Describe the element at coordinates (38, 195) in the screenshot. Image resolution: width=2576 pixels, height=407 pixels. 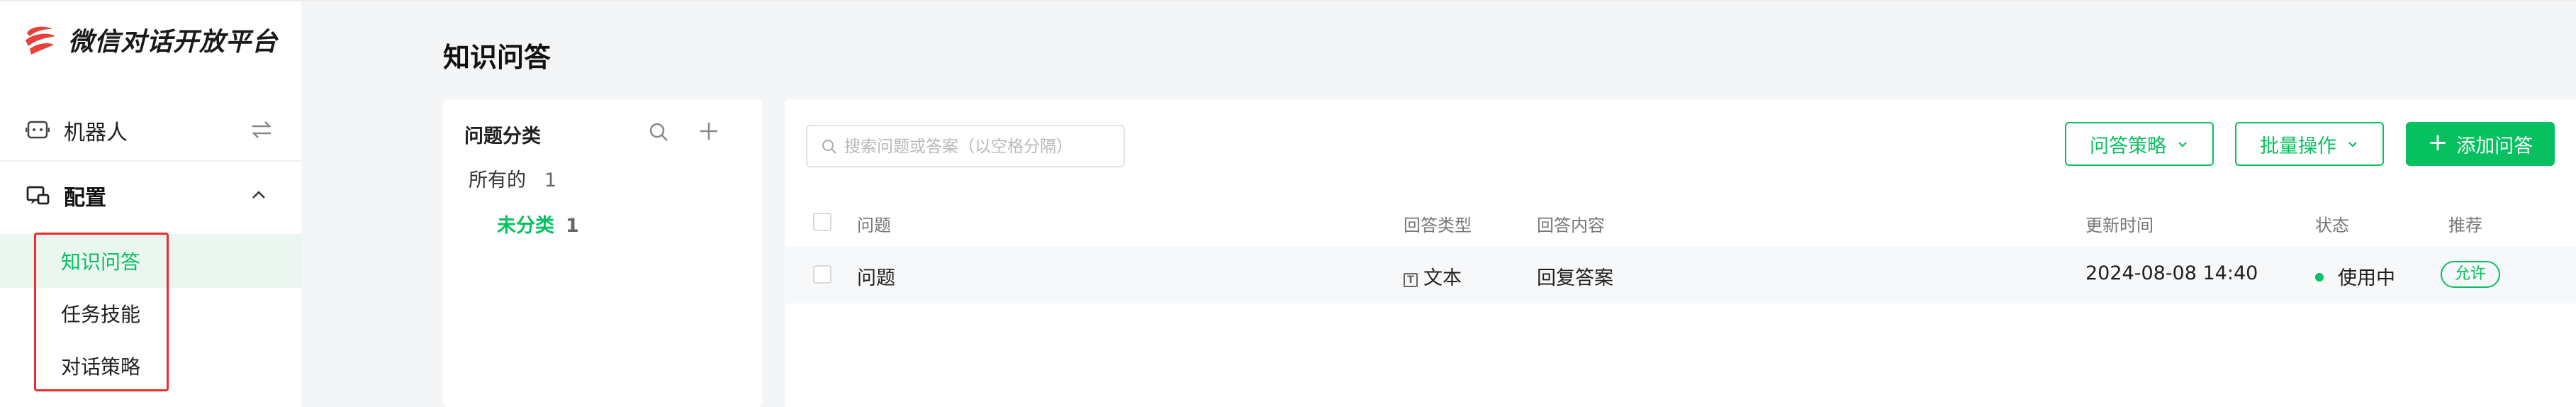
I see `config-chat-icon` at that location.